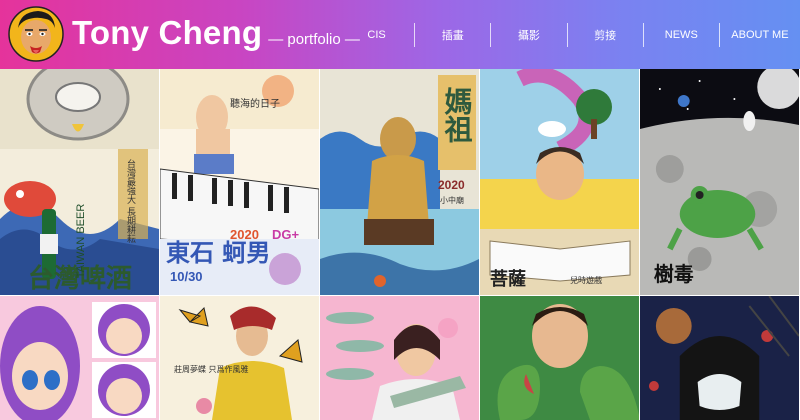 The image size is (800, 420). I want to click on portfolio-tile-bodhisattva: 菩薩 兒時遊戲, so click(559, 182).